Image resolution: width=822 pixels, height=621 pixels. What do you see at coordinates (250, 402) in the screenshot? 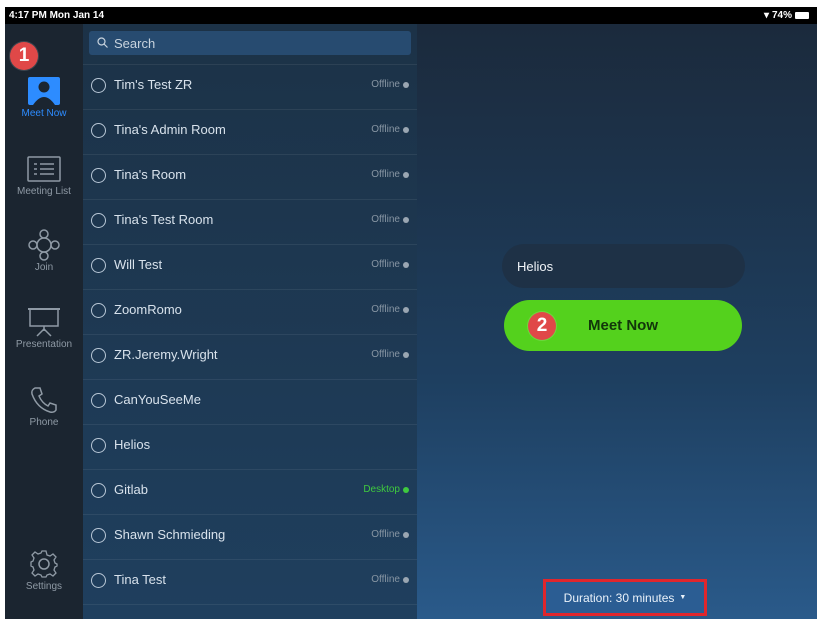
I see `room-row: CanYouSeeMe` at bounding box center [250, 402].